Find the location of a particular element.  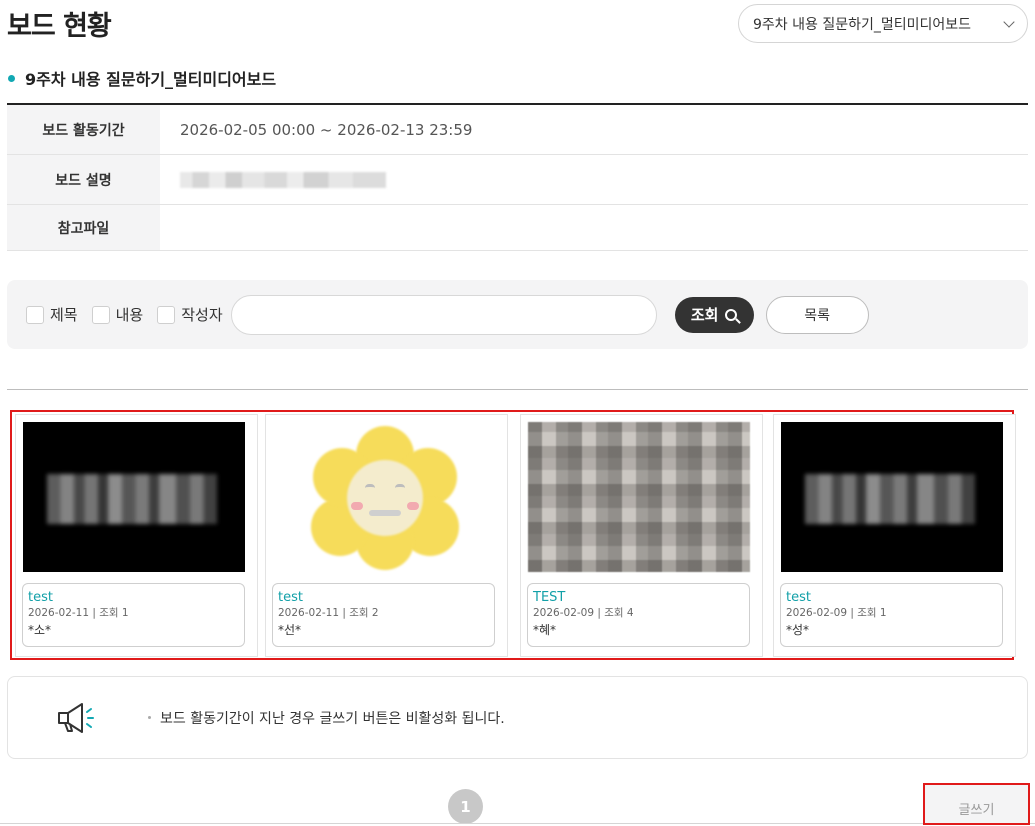

post-card: TEST 2026-02-09 | 조회 4 *혜* is located at coordinates (641, 535).